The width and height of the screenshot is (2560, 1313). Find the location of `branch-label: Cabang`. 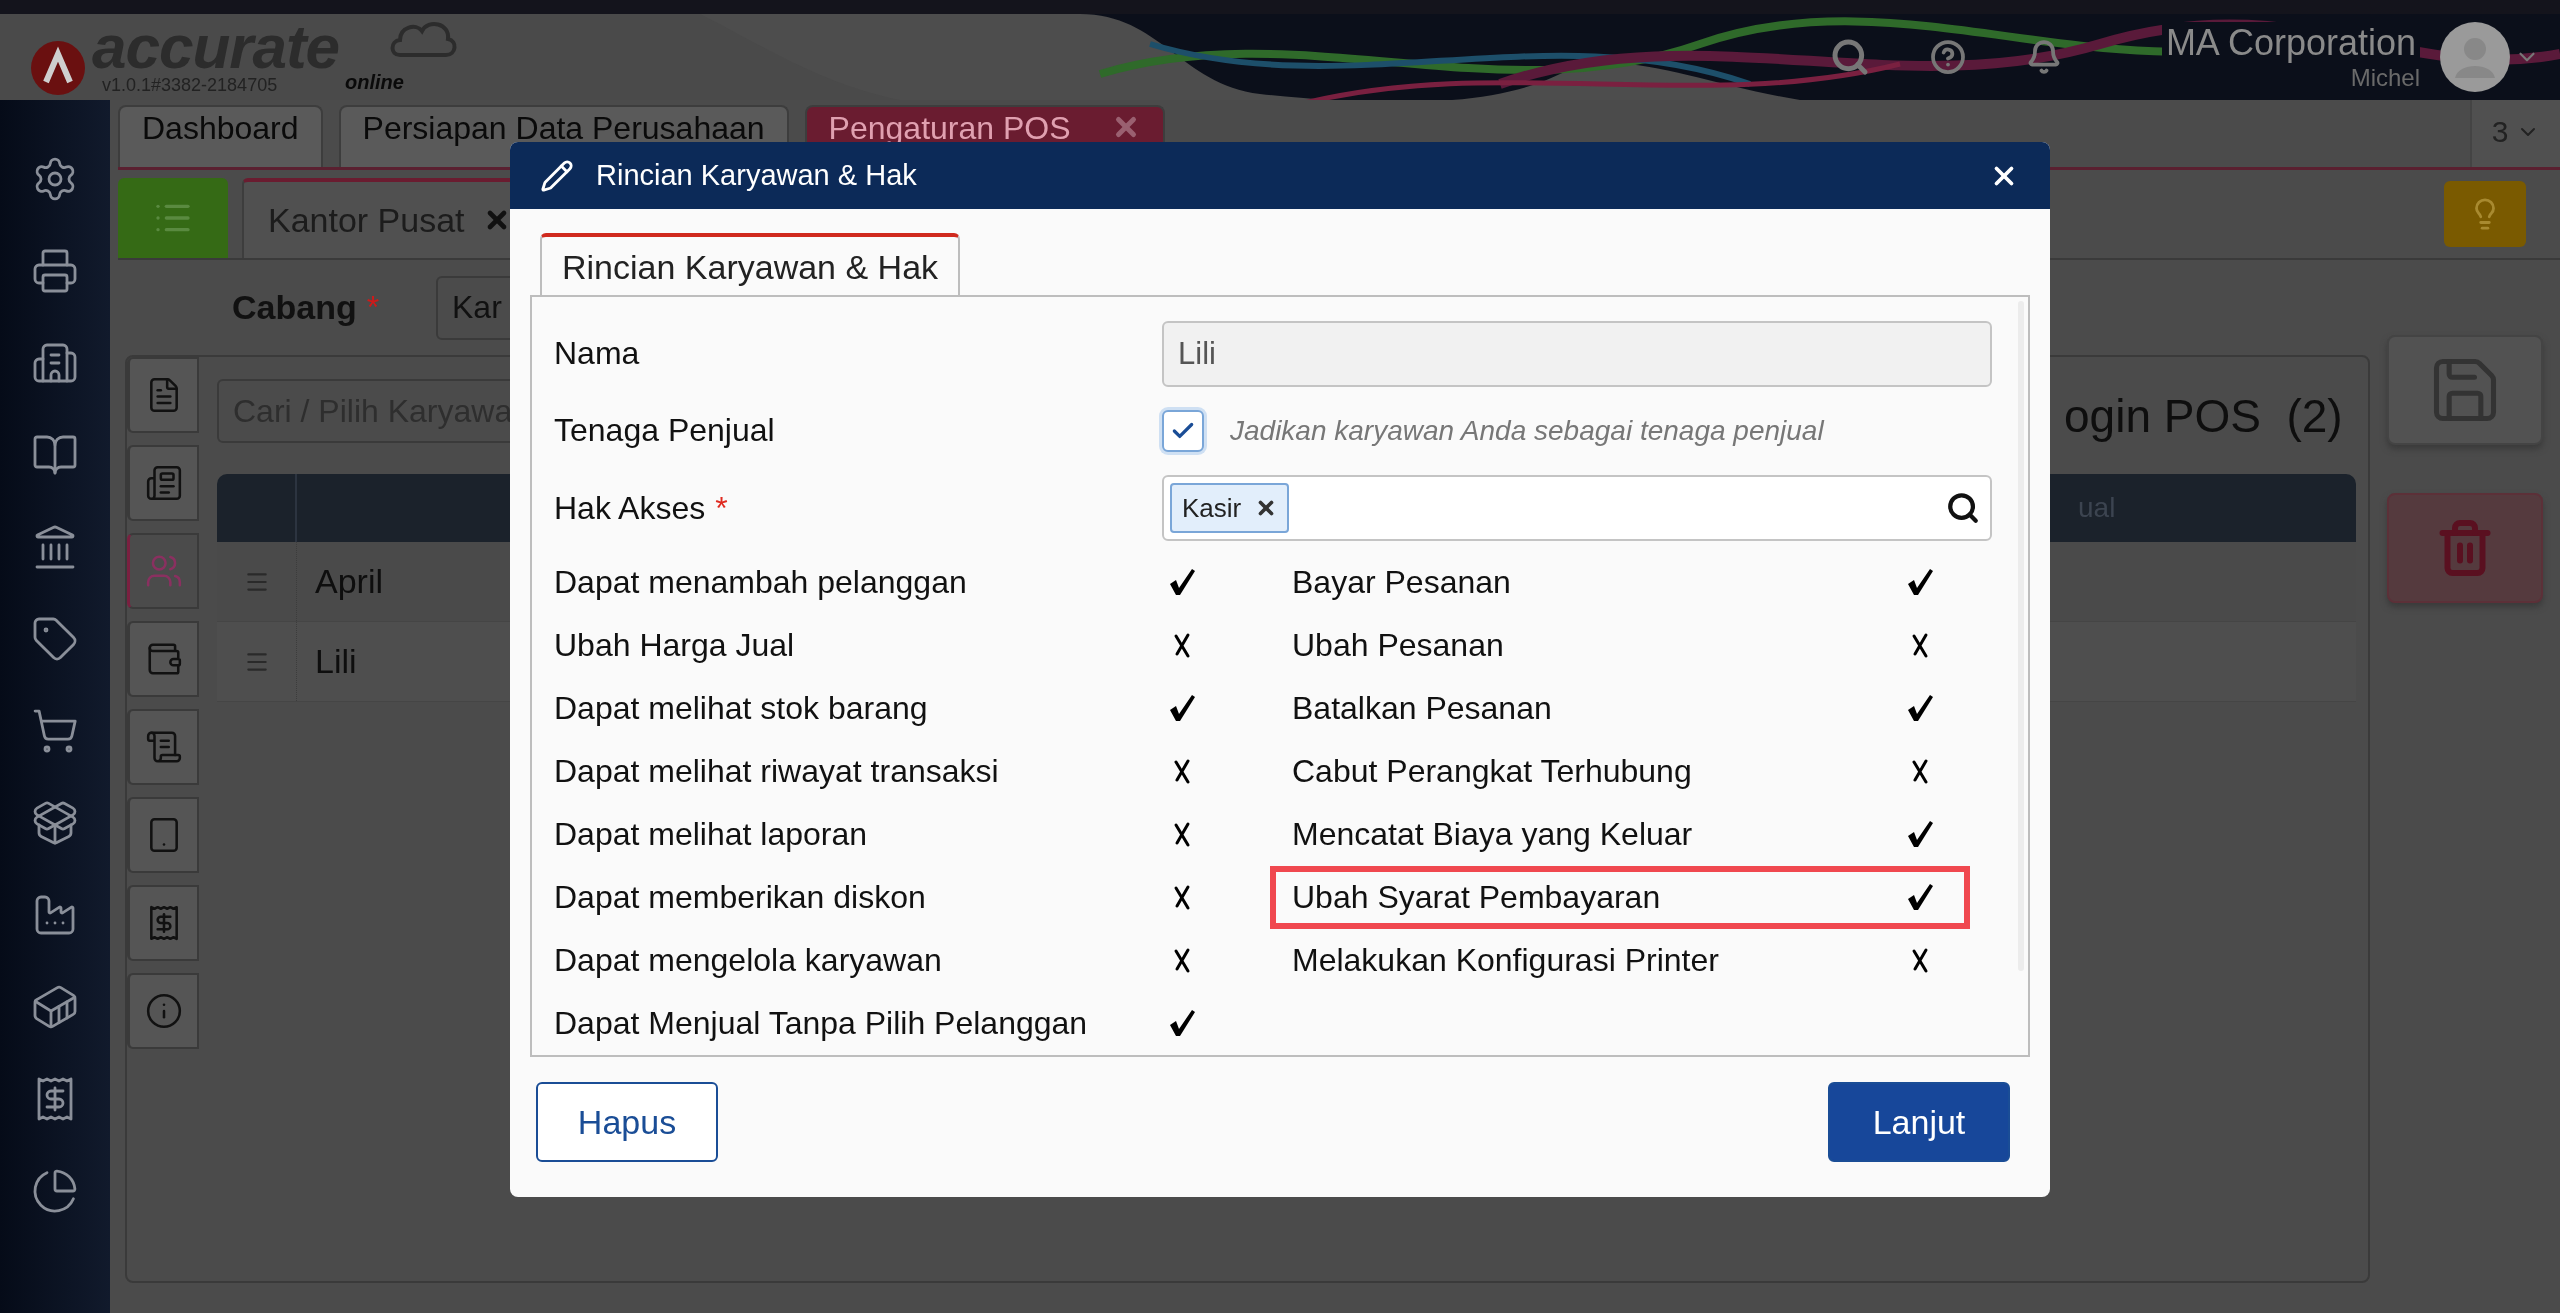

branch-label: Cabang is located at coordinates (294, 307).